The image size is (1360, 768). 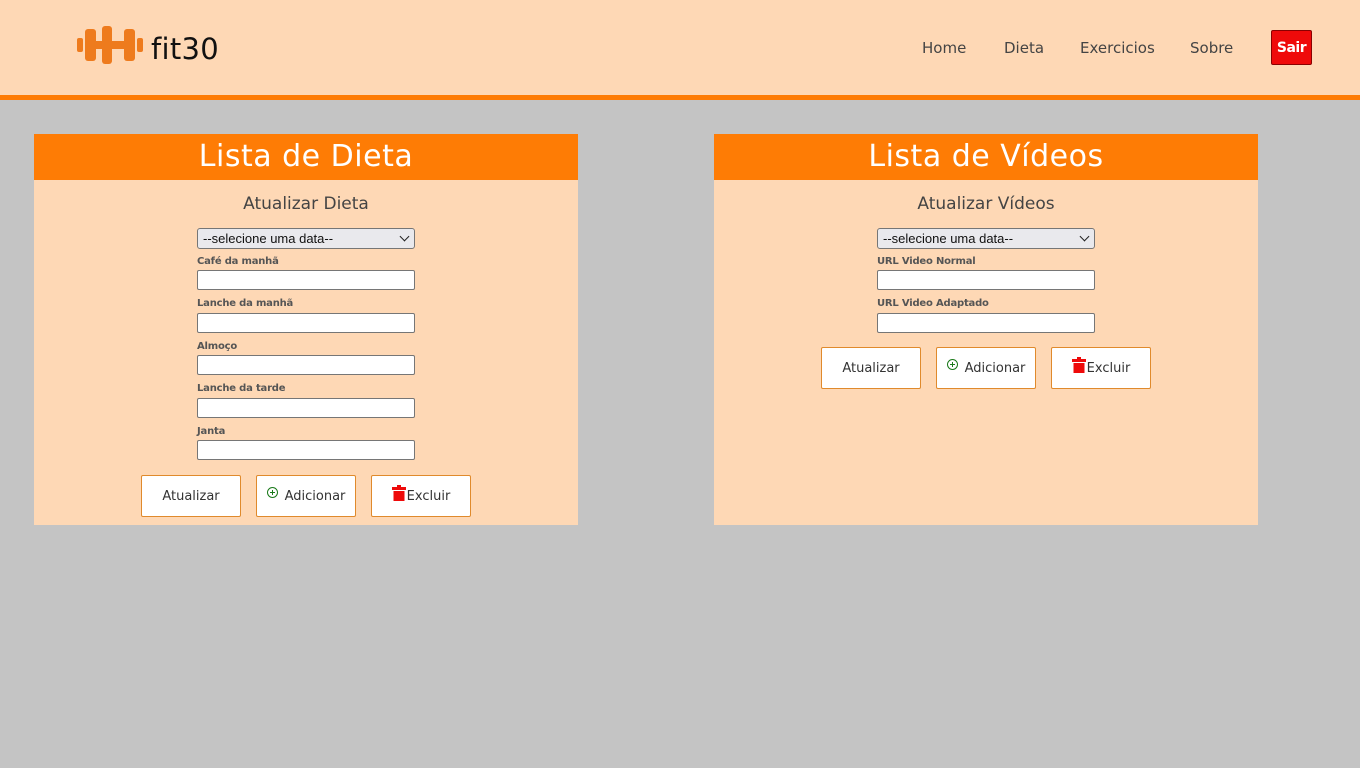 What do you see at coordinates (268, 238) in the screenshot?
I see `diet-date-select-value: --selecione uma data--` at bounding box center [268, 238].